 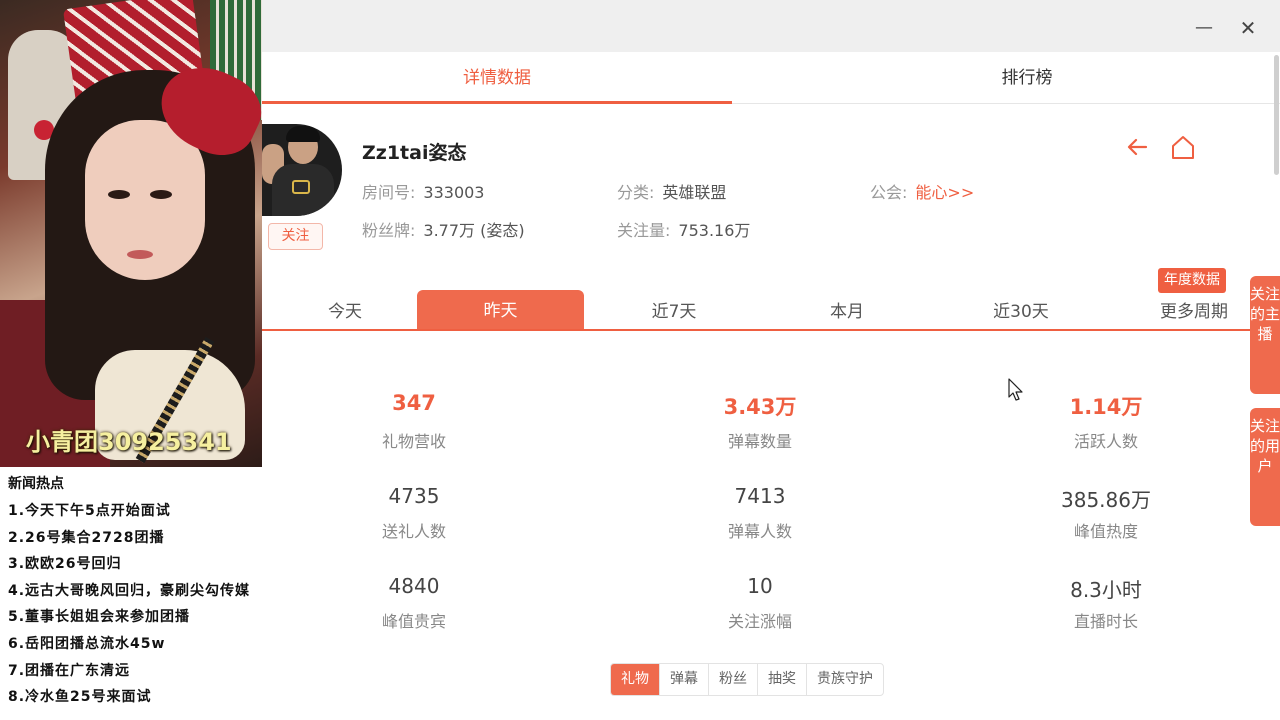 What do you see at coordinates (89, 511) in the screenshot?
I see `news-item: 1.今天下午5点开始面试` at bounding box center [89, 511].